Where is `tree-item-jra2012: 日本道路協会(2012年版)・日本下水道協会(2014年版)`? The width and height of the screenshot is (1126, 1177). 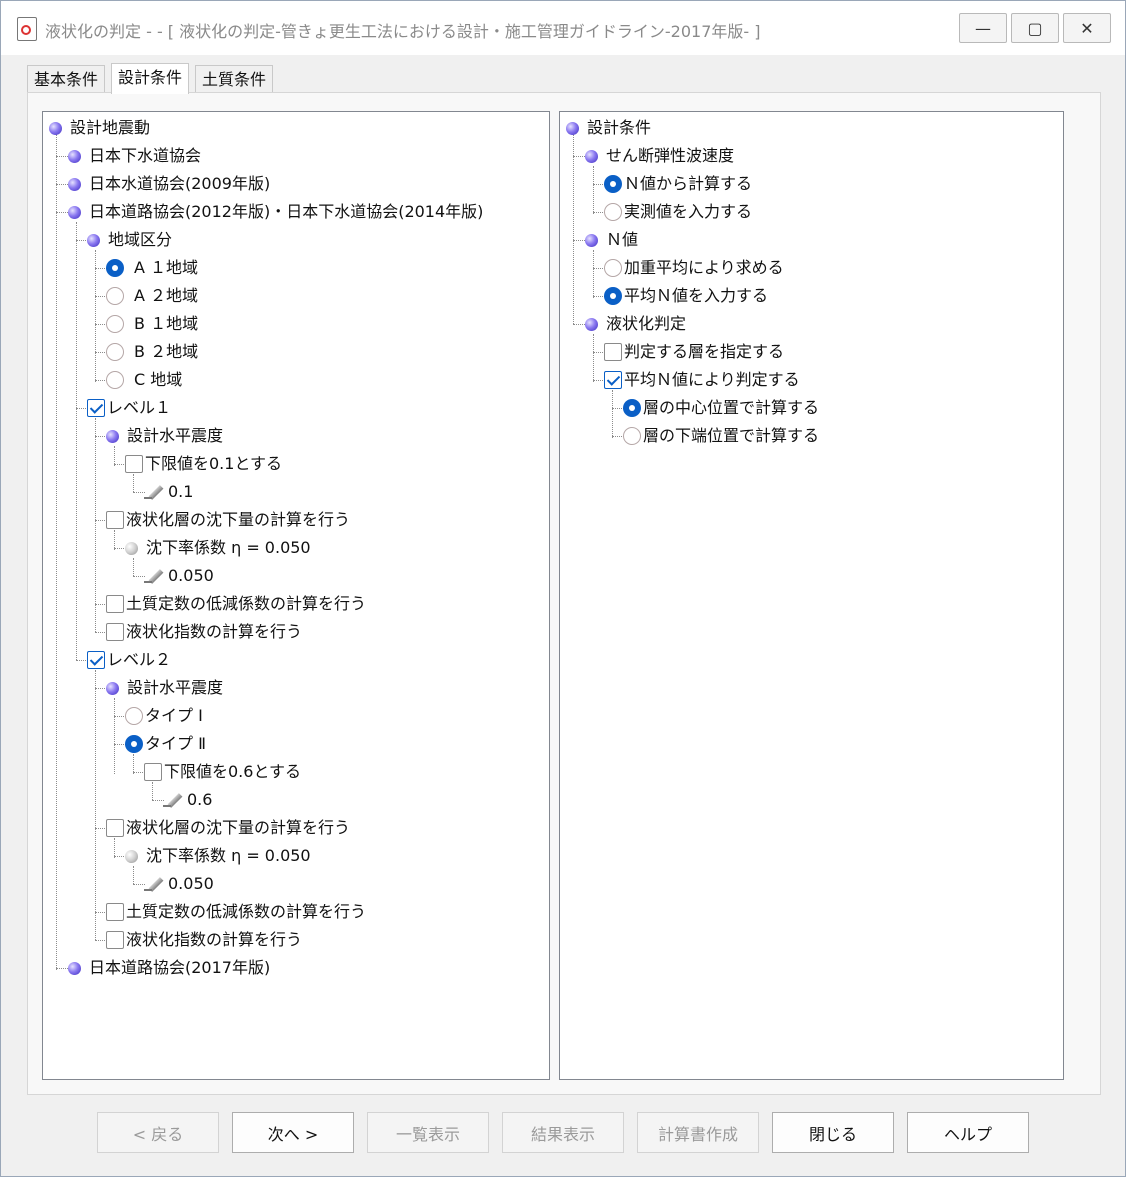 tree-item-jra2012: 日本道路協会(2012年版)・日本下水道協会(2014年版) is located at coordinates (275, 212).